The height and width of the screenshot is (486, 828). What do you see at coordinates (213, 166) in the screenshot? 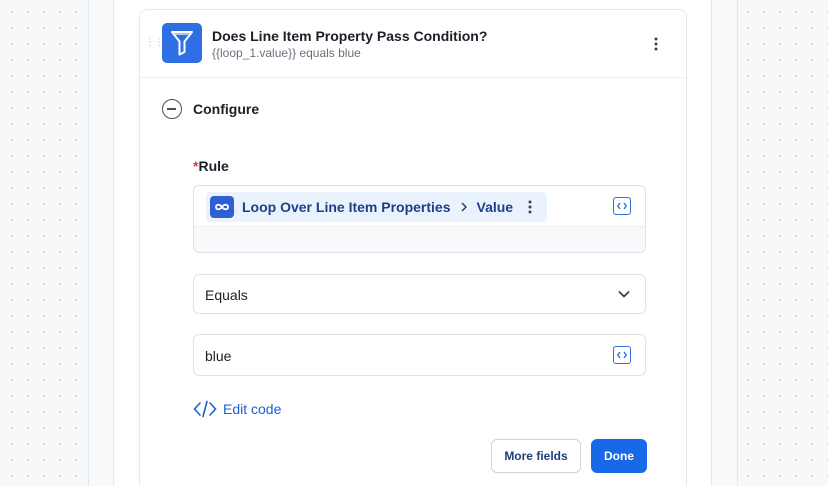
I see `rule-label-text: Rule` at bounding box center [213, 166].